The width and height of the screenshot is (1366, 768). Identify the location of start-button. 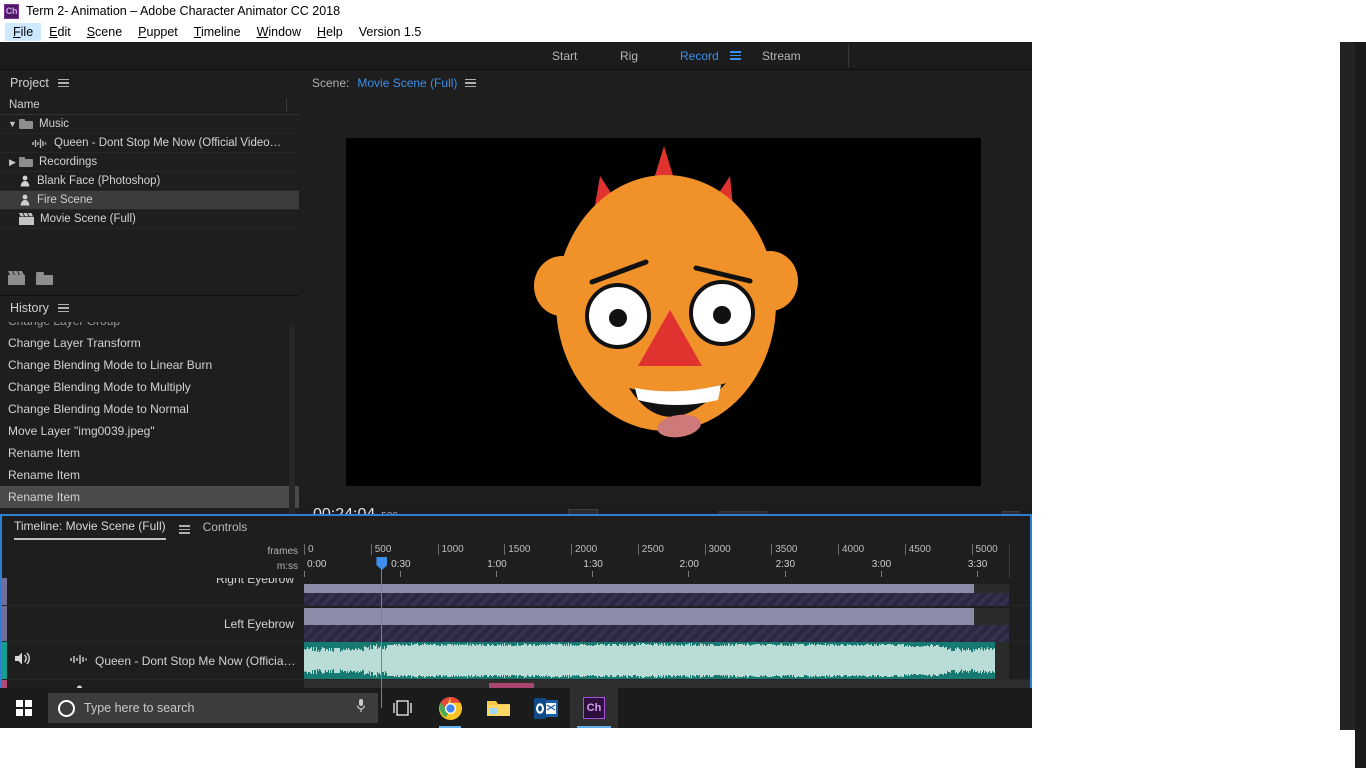
(24, 708).